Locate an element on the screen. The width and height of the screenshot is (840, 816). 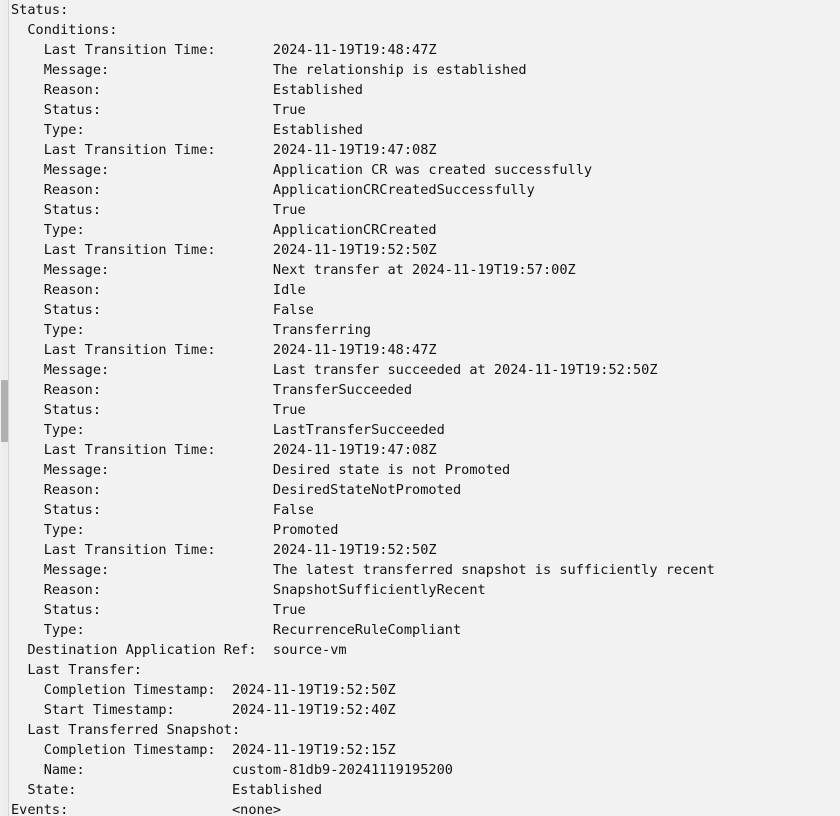
output-line-key: Completion Timestamp: is located at coordinates (113, 690).